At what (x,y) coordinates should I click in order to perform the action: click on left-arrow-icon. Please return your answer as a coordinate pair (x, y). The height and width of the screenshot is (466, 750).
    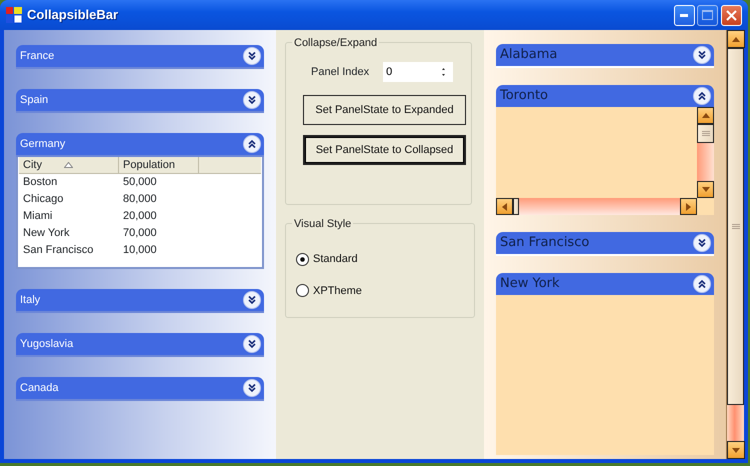
    Looking at the image, I should click on (504, 206).